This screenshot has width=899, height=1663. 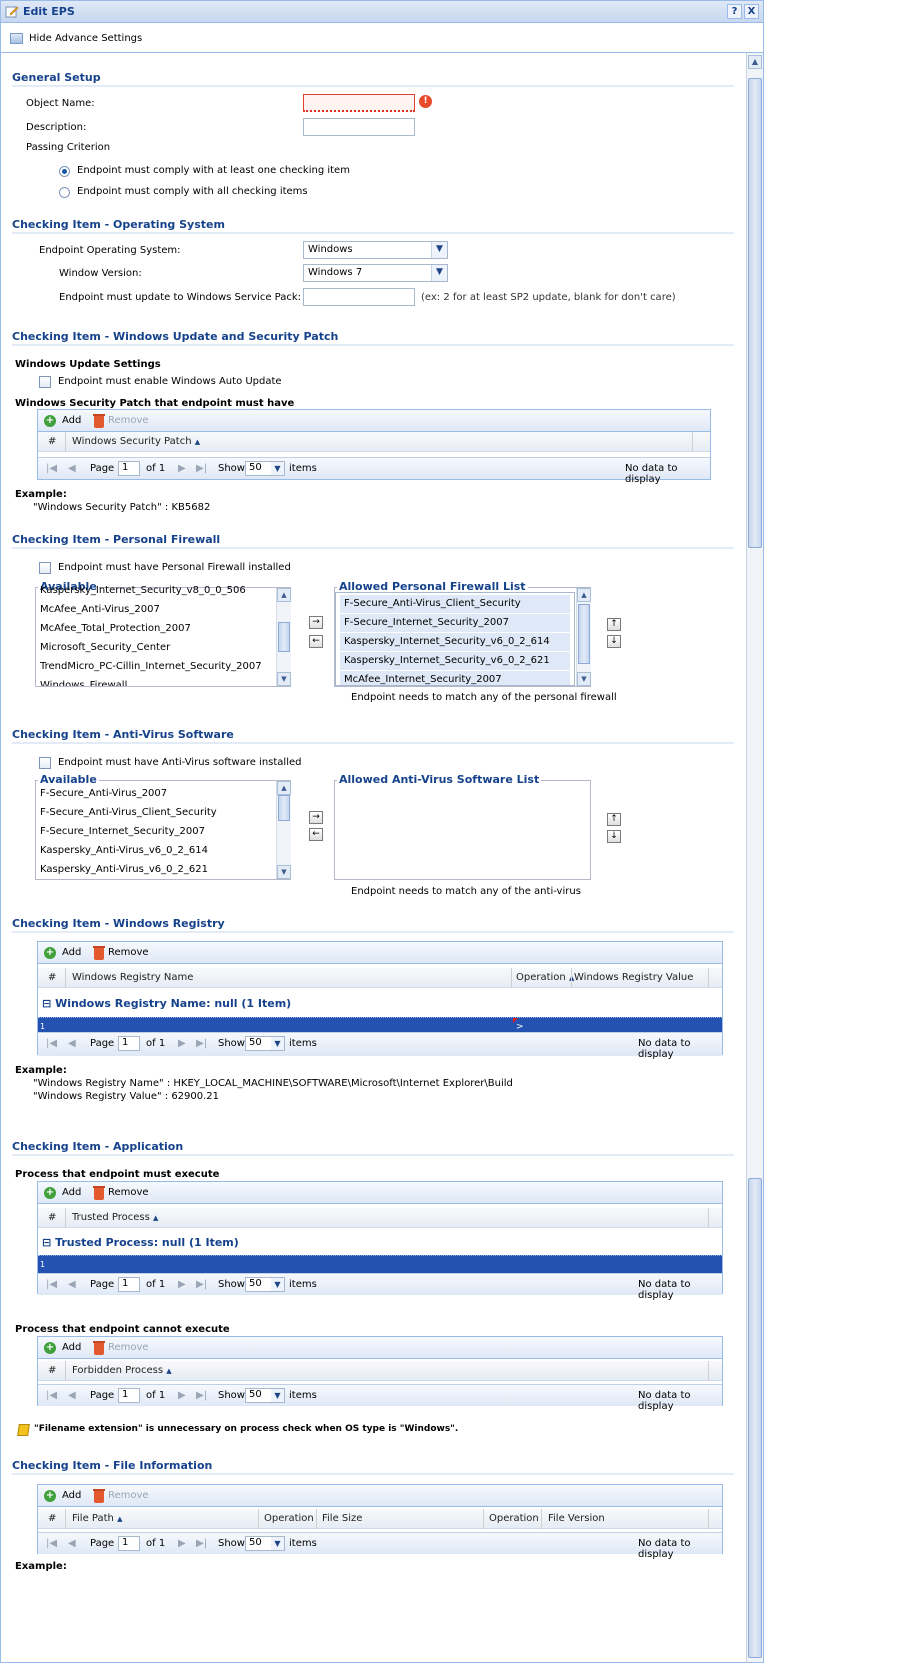 I want to click on close-button: X, so click(x=751, y=11).